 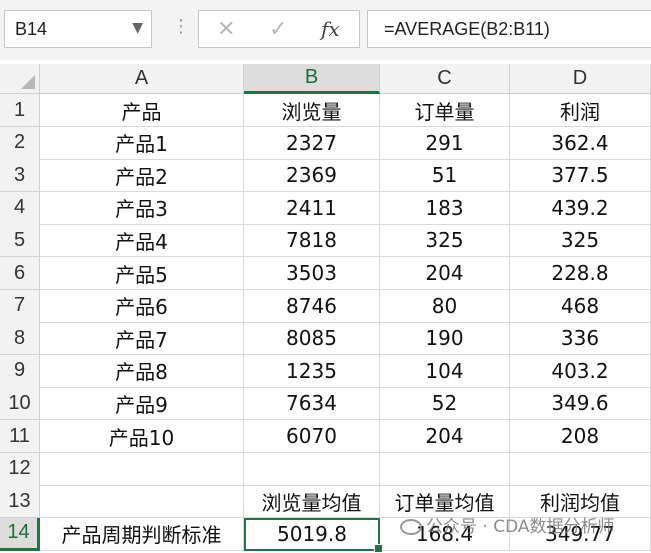 I want to click on formula-buttons: ✕ ✓ fx, so click(x=279, y=29).